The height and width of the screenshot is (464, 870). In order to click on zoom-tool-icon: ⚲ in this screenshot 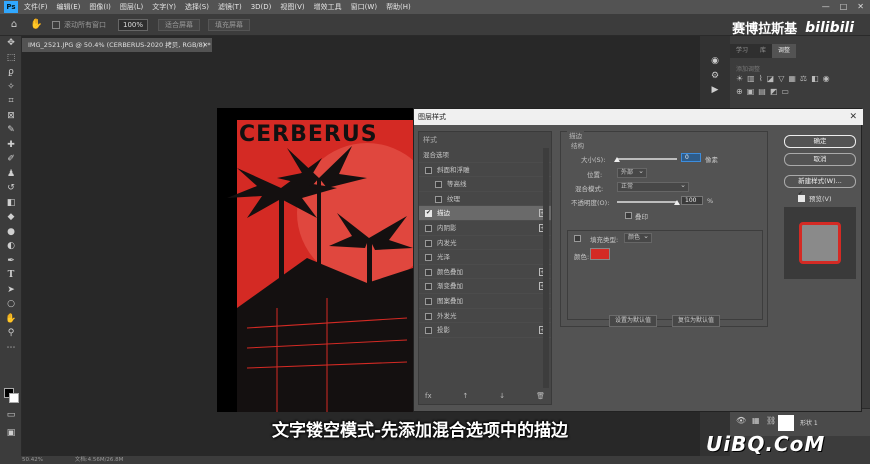, I will do `click(11, 333)`.